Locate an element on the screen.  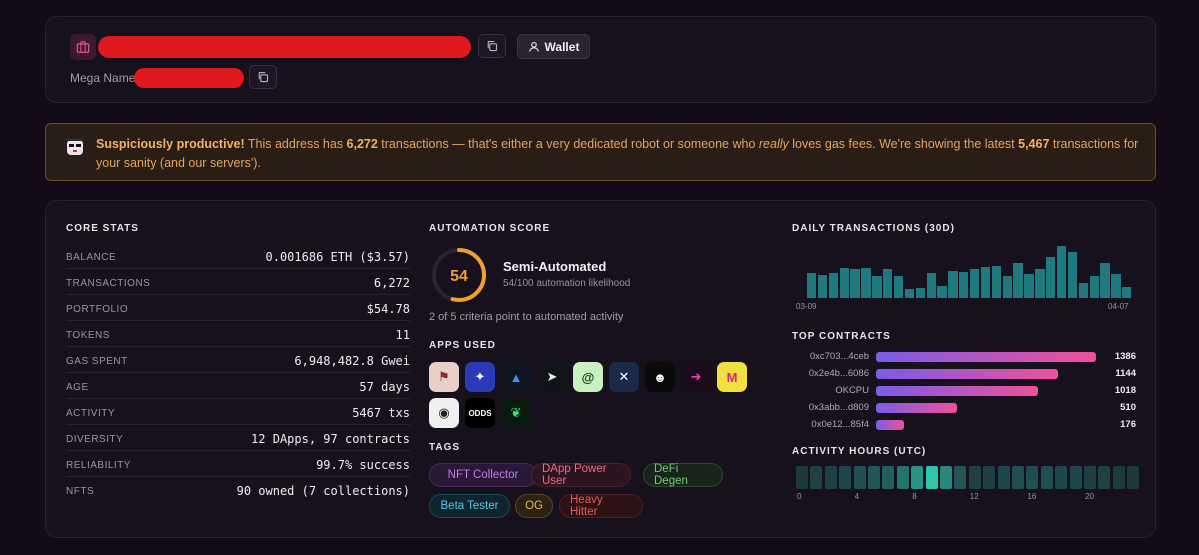
stat-label: GAS SPENT is located at coordinates (97, 361).